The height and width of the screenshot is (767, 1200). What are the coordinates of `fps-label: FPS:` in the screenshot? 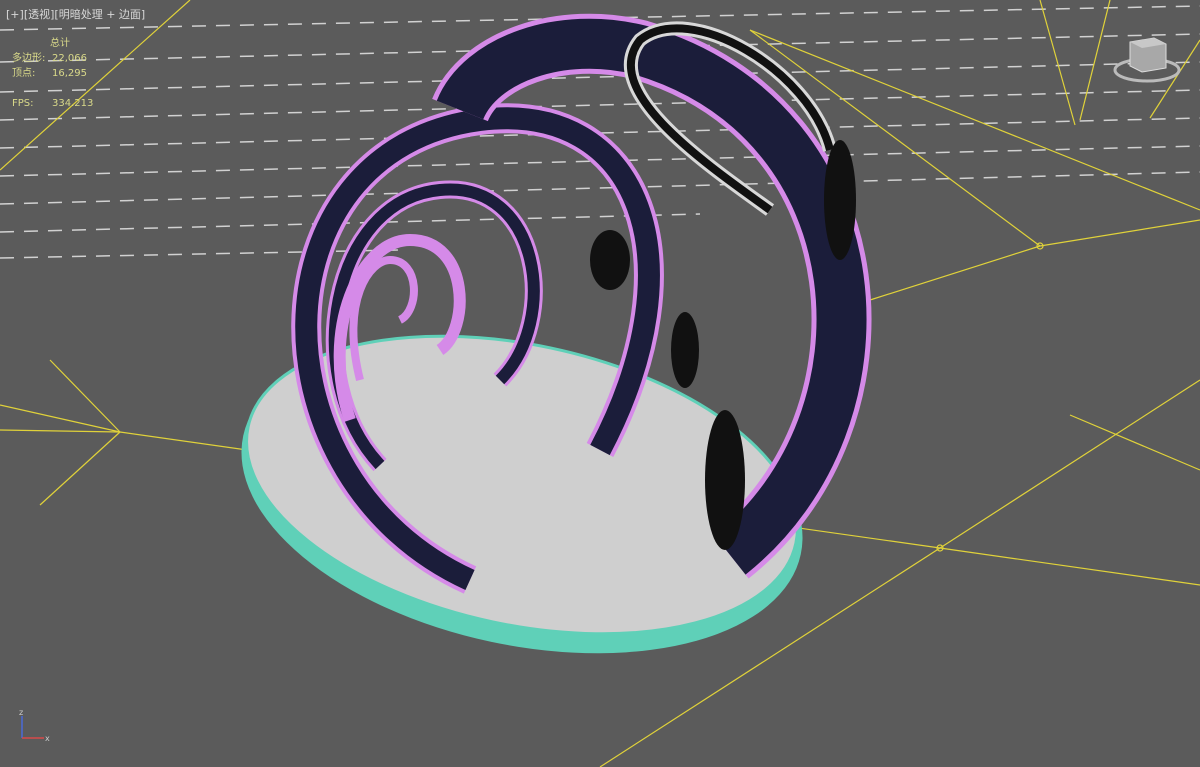 It's located at (23, 103).